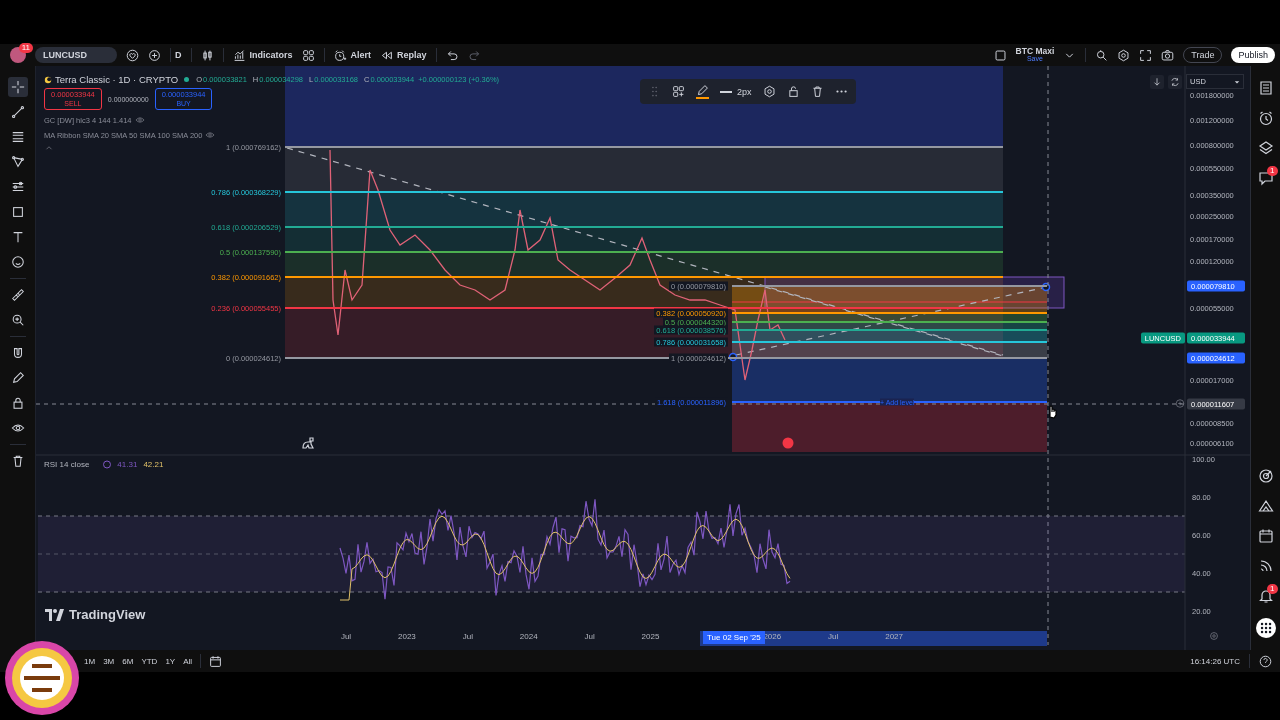 The height and width of the screenshot is (720, 1280). Describe the element at coordinates (55, 614) in the screenshot. I see `logo-icon` at that location.